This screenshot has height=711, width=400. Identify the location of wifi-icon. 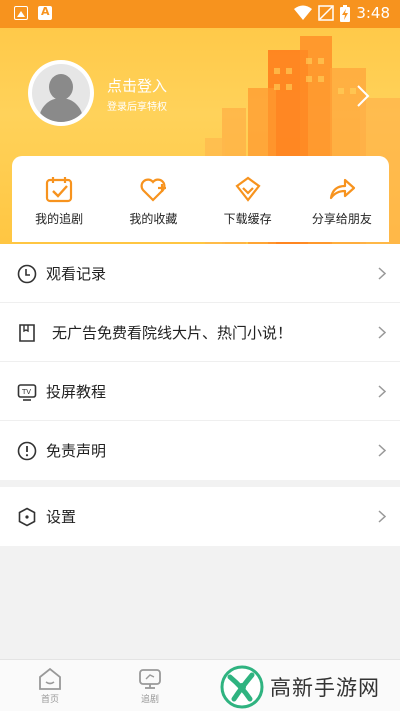
(303, 12).